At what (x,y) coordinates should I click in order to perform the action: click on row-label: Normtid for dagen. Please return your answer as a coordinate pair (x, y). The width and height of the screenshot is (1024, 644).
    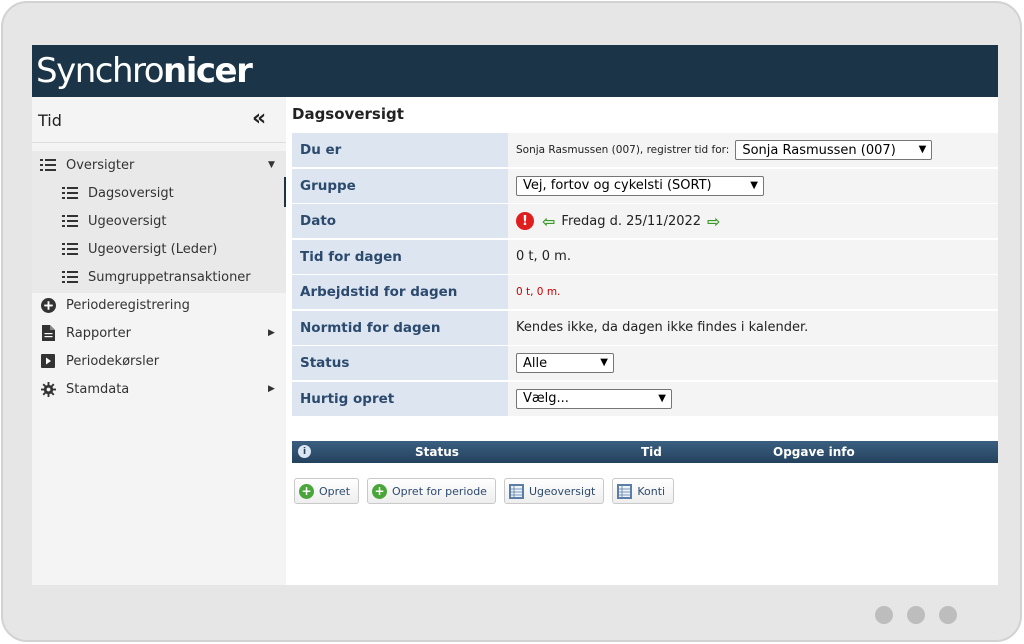
    Looking at the image, I should click on (400, 327).